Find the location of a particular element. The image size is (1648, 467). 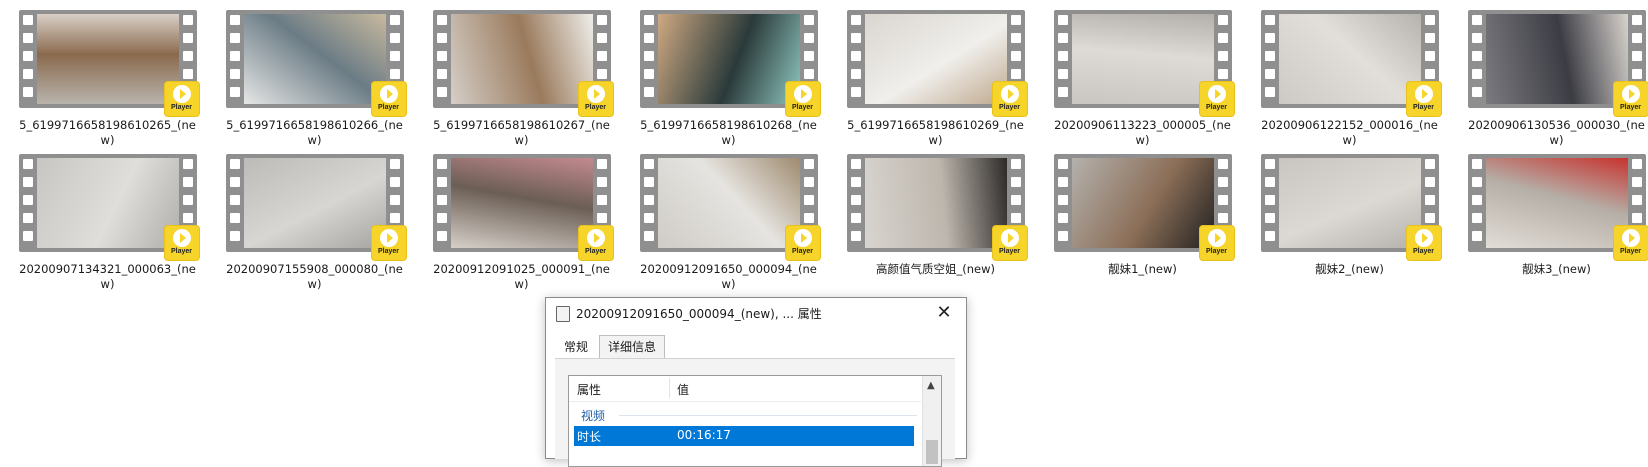

file-item: Player 20200912091025_000091_(new) is located at coordinates (521, 223).